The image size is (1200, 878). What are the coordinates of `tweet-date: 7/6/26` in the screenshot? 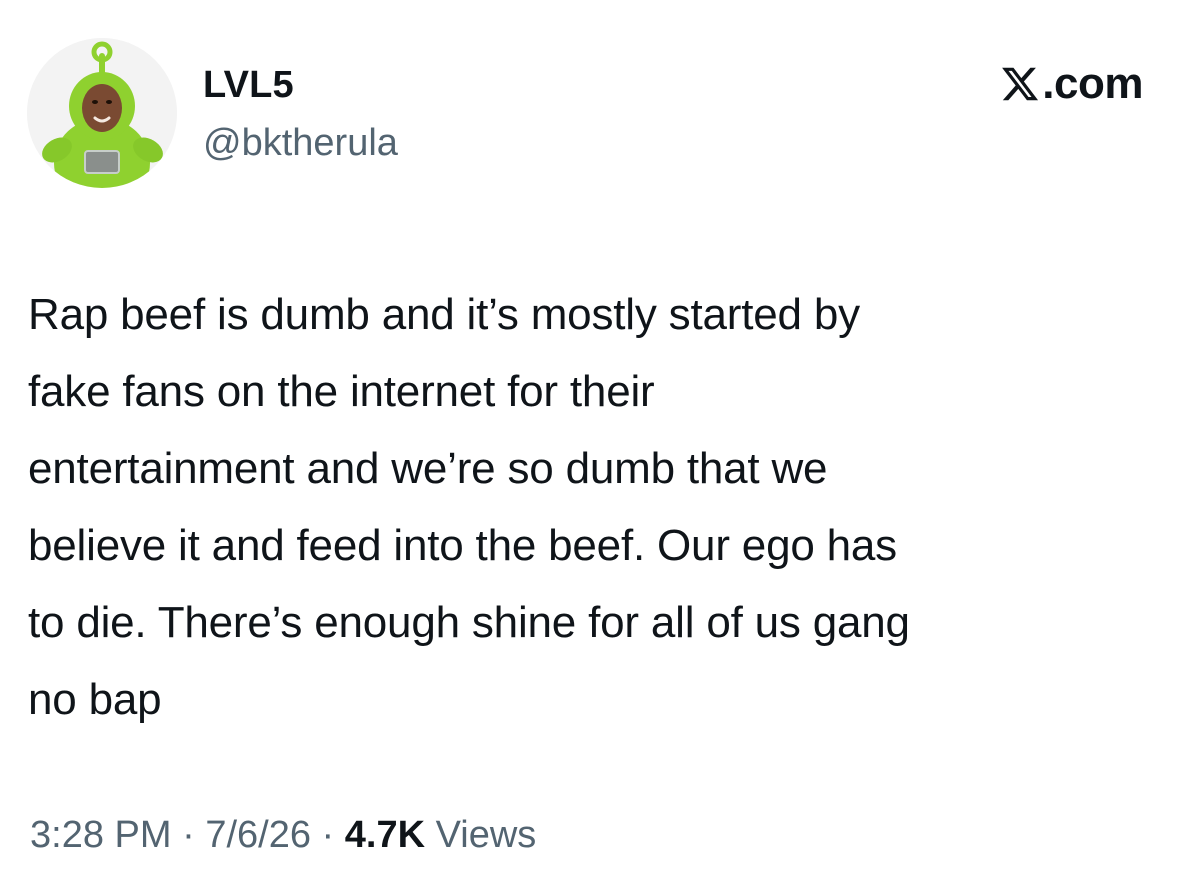 It's located at (258, 835).